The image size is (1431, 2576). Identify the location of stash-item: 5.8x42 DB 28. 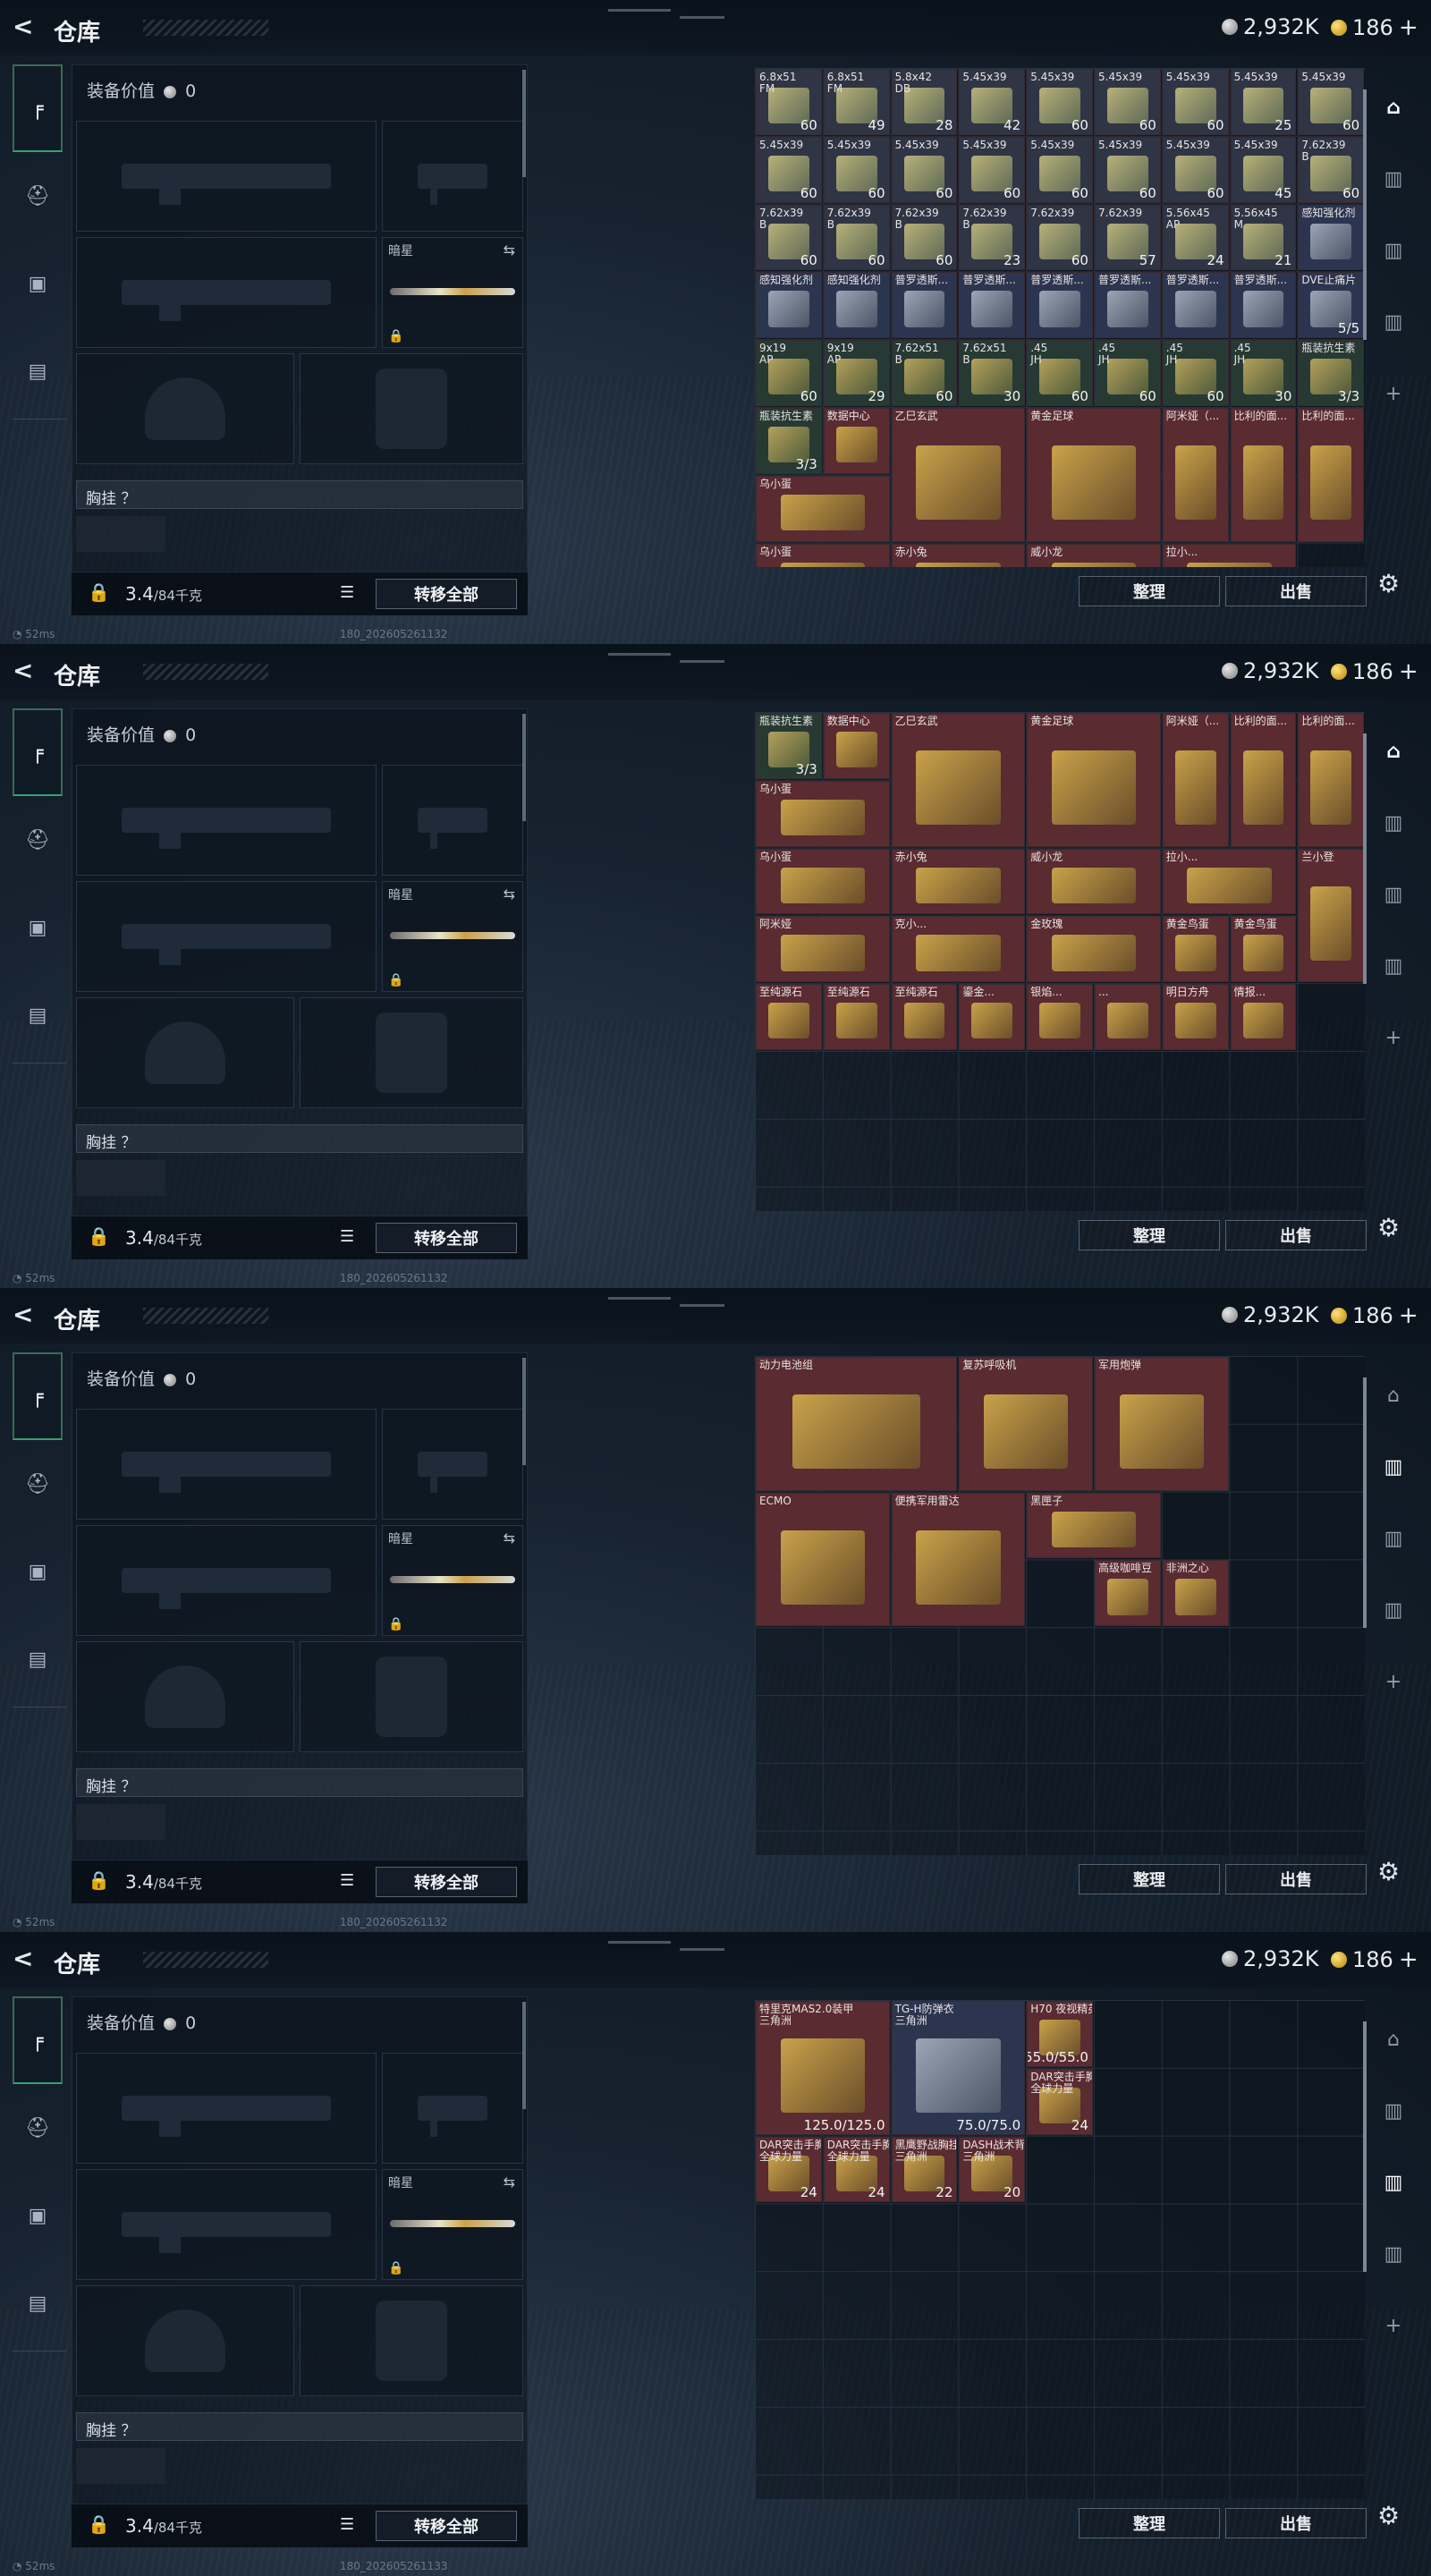
(925, 102).